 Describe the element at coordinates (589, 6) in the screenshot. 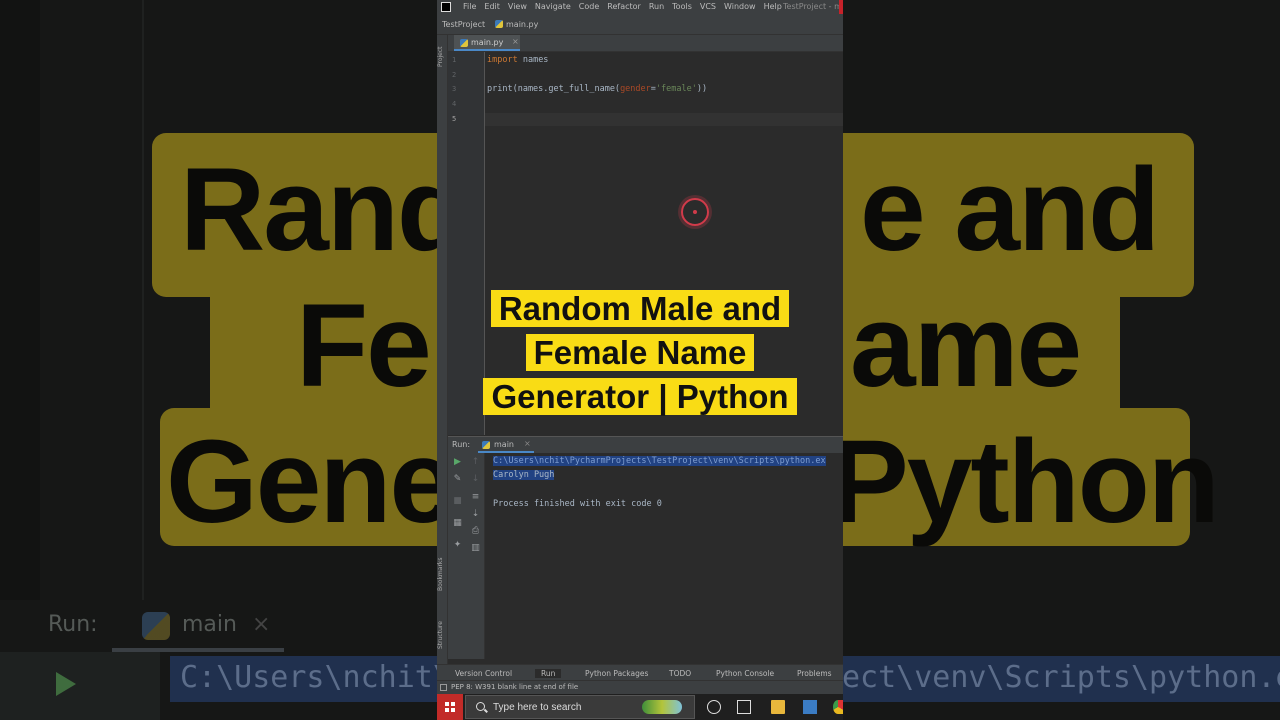

I see `menu-code: Code` at that location.